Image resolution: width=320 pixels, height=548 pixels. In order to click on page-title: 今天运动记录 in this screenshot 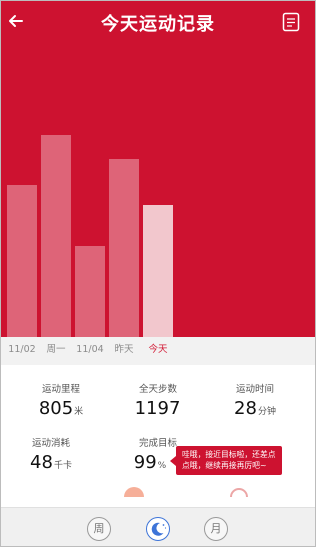, I will do `click(158, 24)`.